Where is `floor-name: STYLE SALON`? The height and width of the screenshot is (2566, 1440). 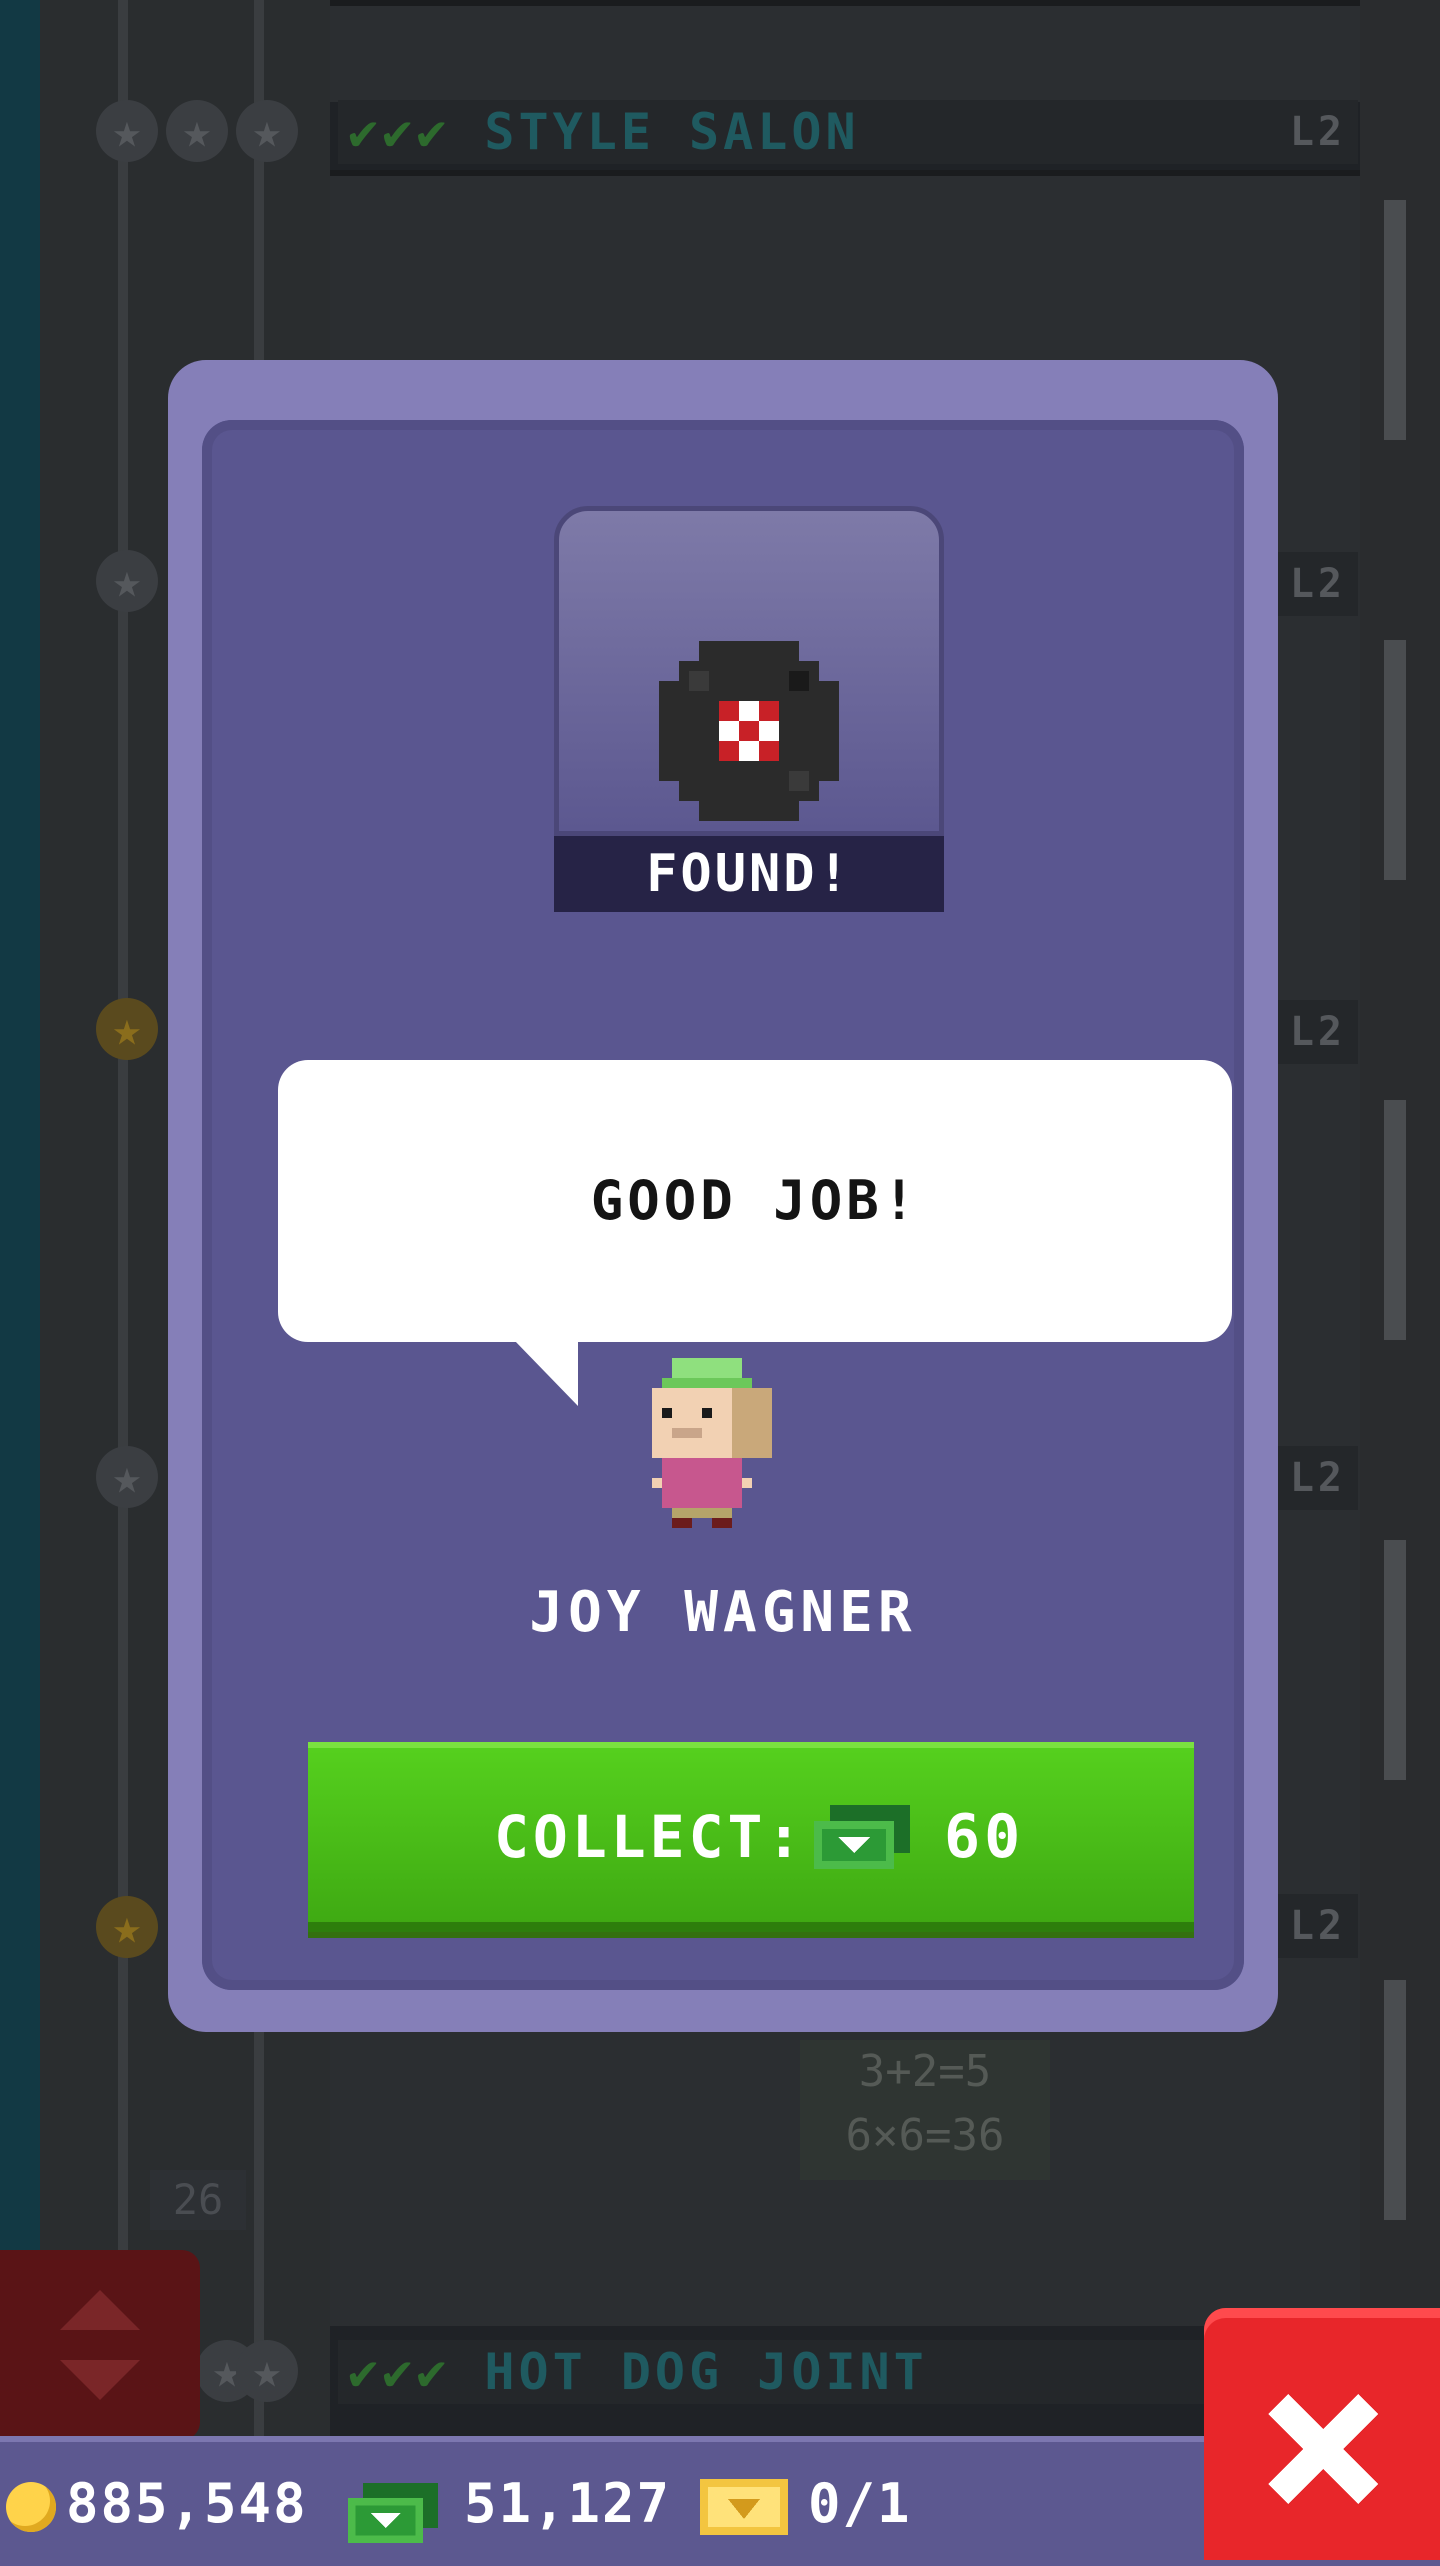
floor-name: STYLE SALON is located at coordinates (672, 132).